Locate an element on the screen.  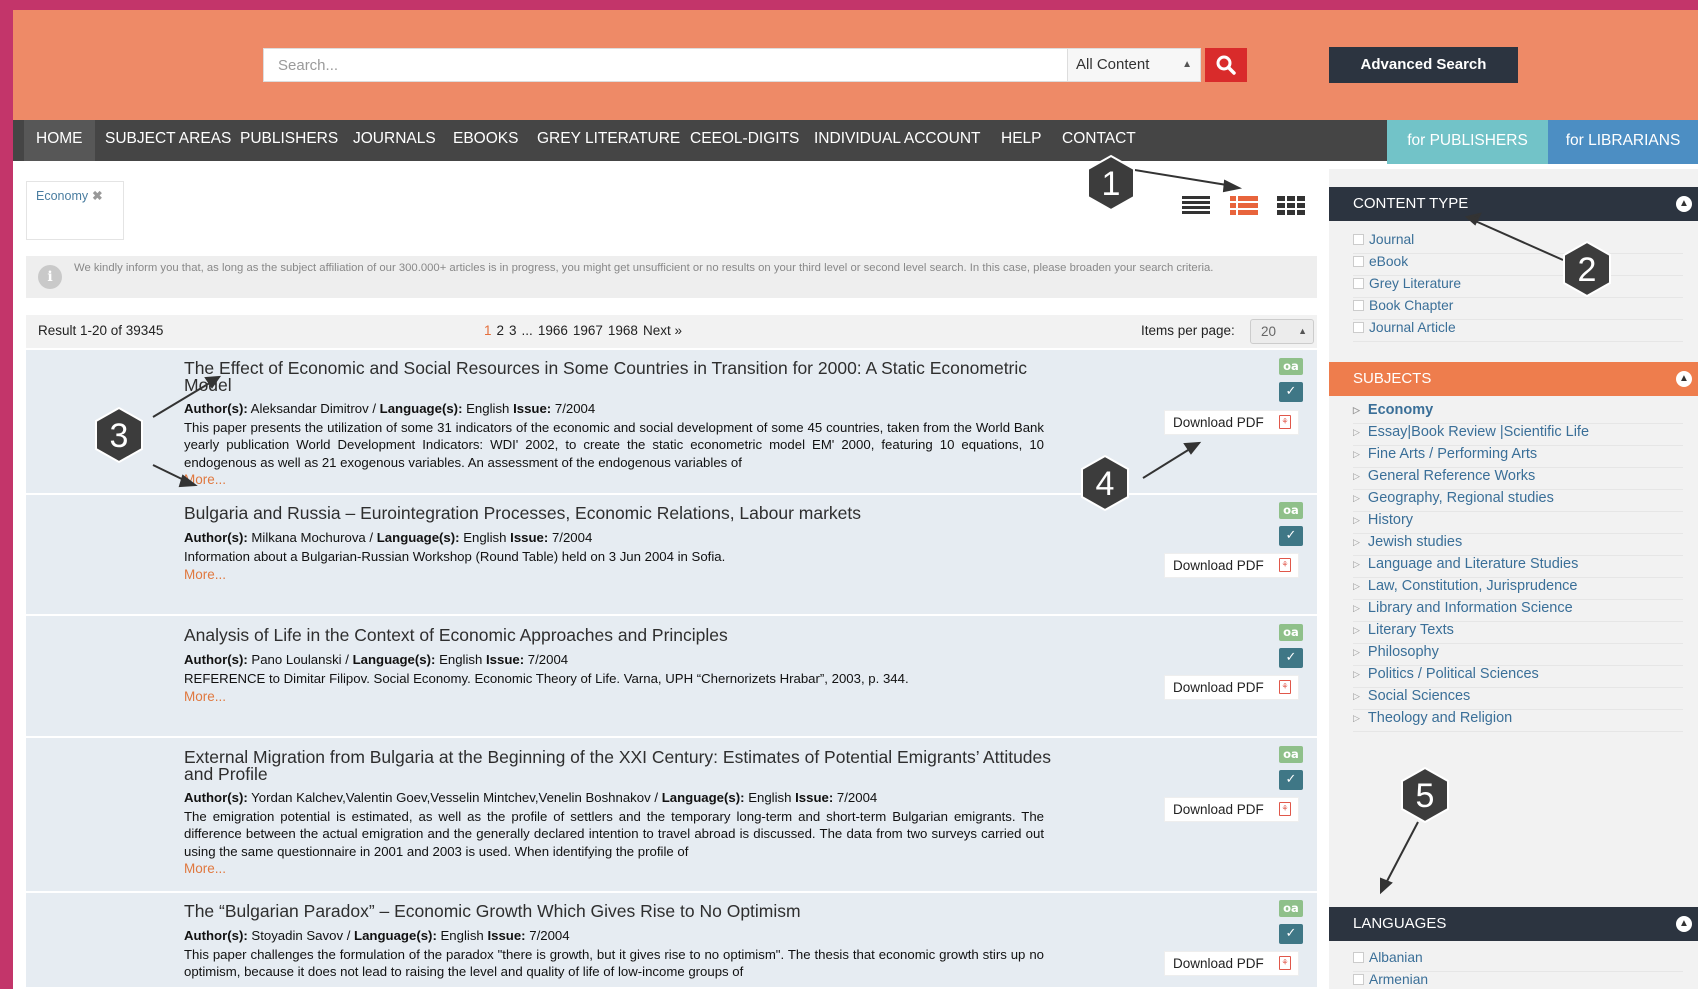
subject-item: ▷ Jewish studies is located at coordinates (1518, 545).